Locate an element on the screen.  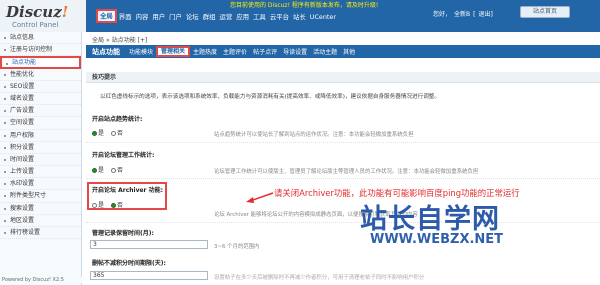
sidebar-item-10: 时间设置 is located at coordinates (40, 160).